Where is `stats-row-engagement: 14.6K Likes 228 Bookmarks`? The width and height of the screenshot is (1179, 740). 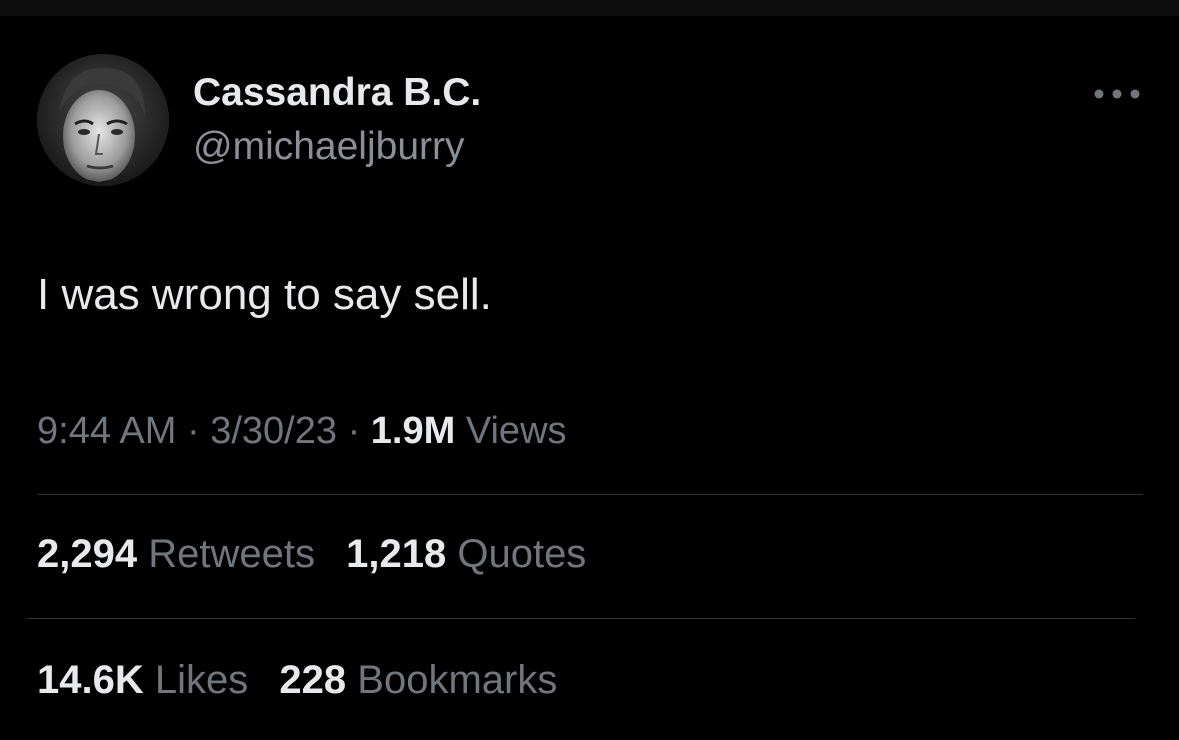 stats-row-engagement: 14.6K Likes 228 Bookmarks is located at coordinates (307, 680).